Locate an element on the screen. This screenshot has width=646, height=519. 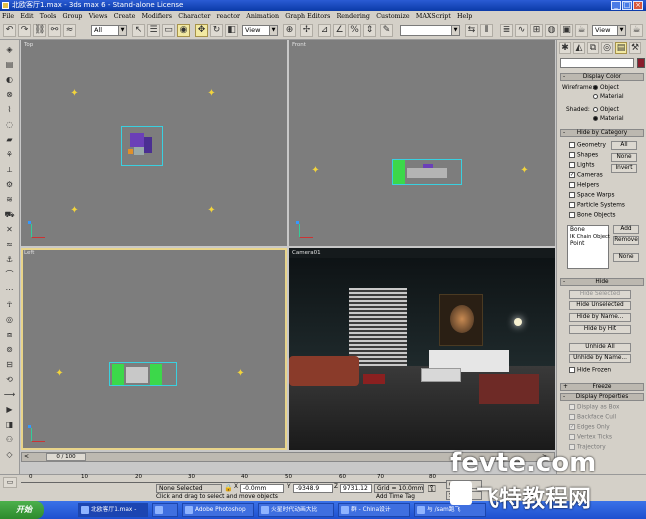
selection-filter-dropdown: All ▼ is located at coordinates (109, 30).